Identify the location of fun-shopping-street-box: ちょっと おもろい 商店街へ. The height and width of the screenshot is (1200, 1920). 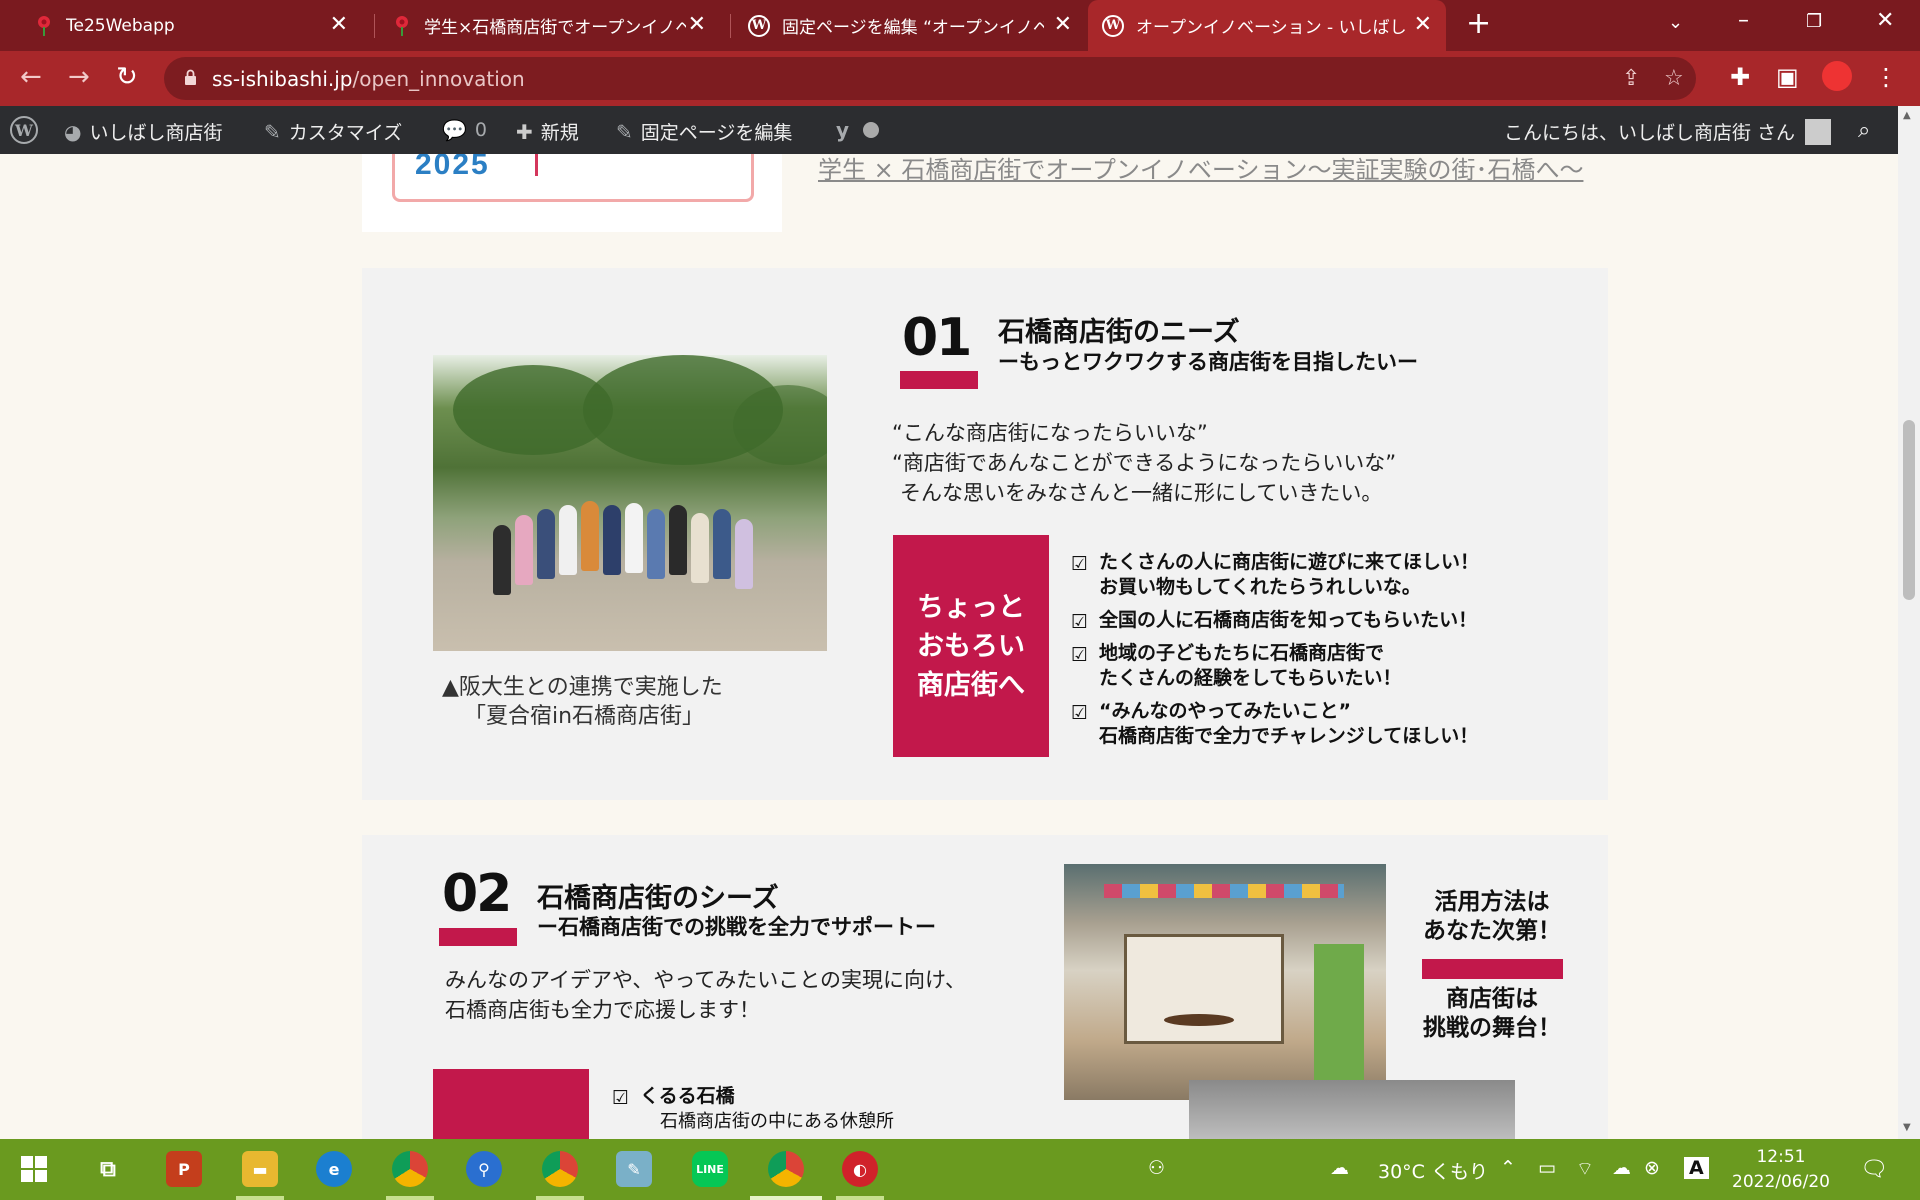
(971, 646).